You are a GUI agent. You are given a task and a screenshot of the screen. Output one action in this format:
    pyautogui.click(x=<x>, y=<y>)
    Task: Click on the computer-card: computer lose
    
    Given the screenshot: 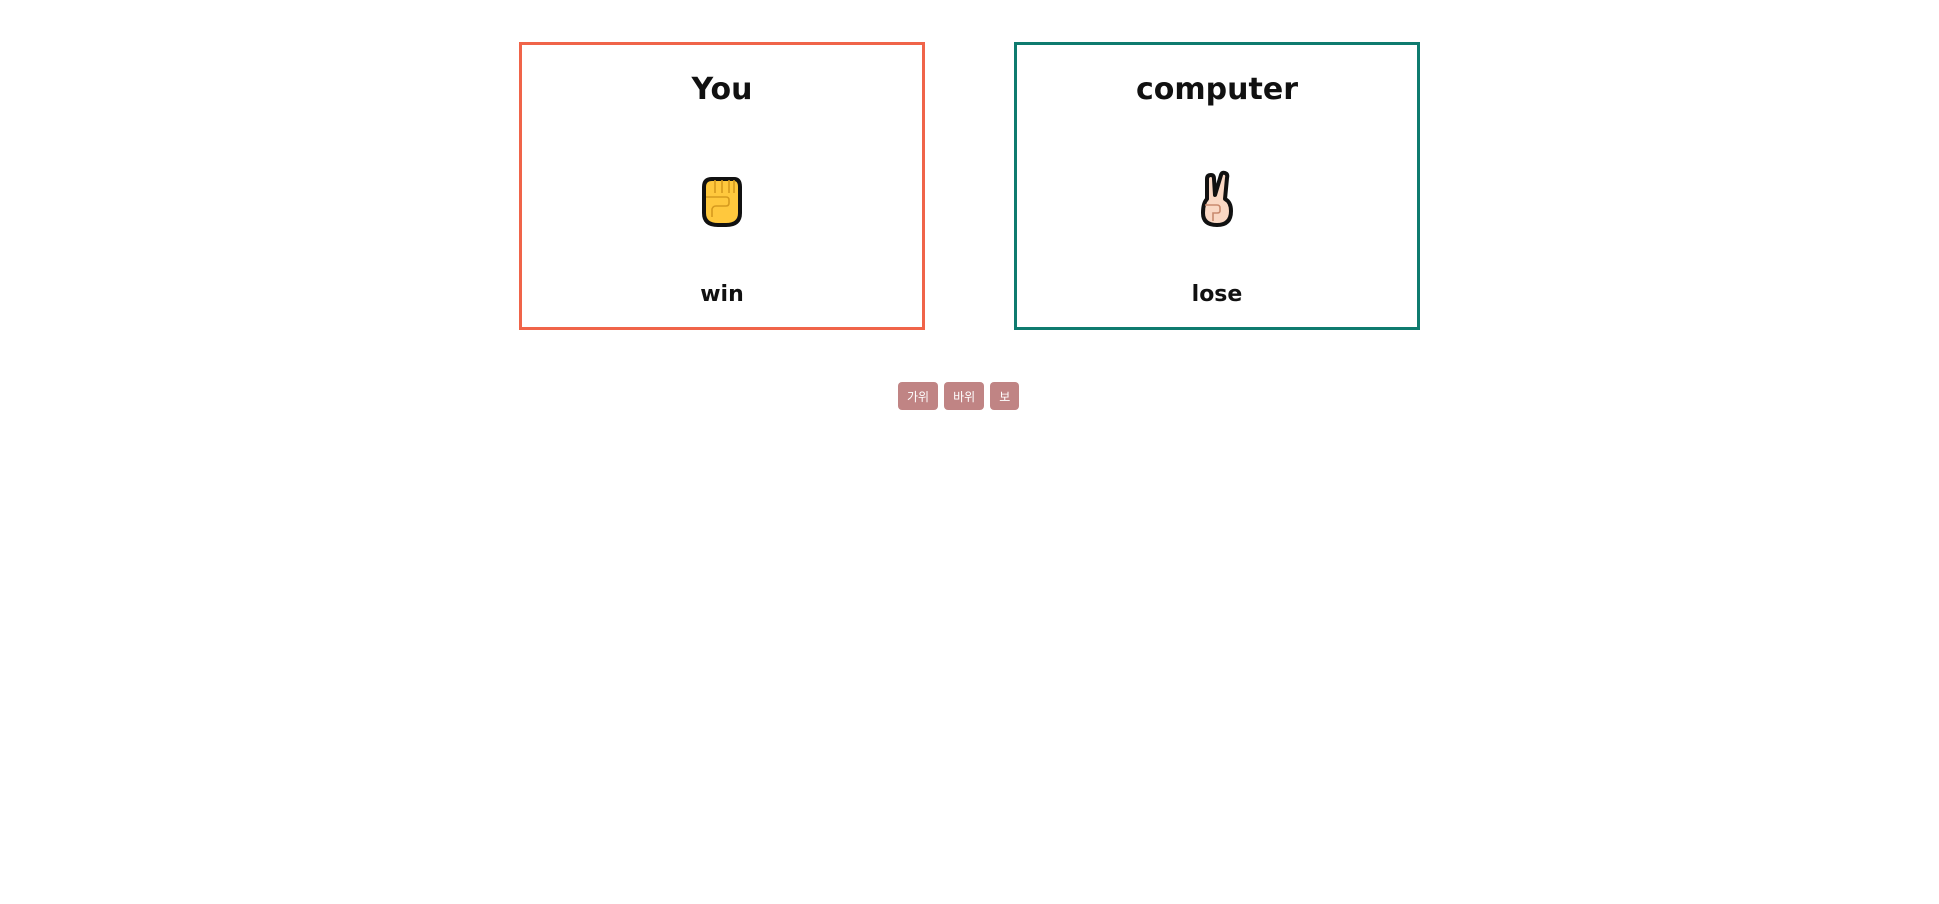 What is the action you would take?
    pyautogui.click(x=1217, y=186)
    